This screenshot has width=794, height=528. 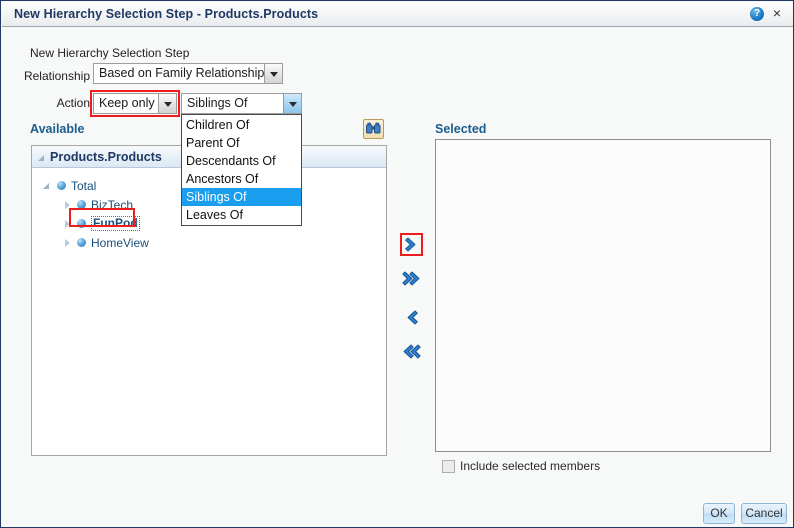 I want to click on action-select: Keep only, so click(x=135, y=103).